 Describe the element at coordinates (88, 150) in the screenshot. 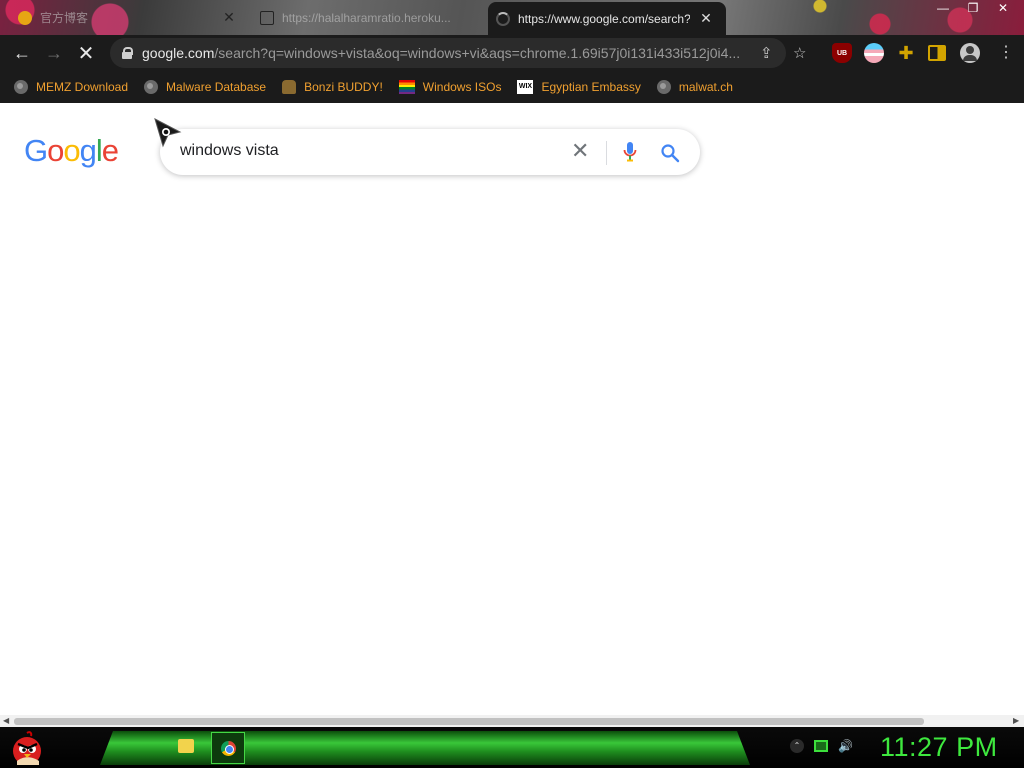

I see `logo-letter: g` at that location.